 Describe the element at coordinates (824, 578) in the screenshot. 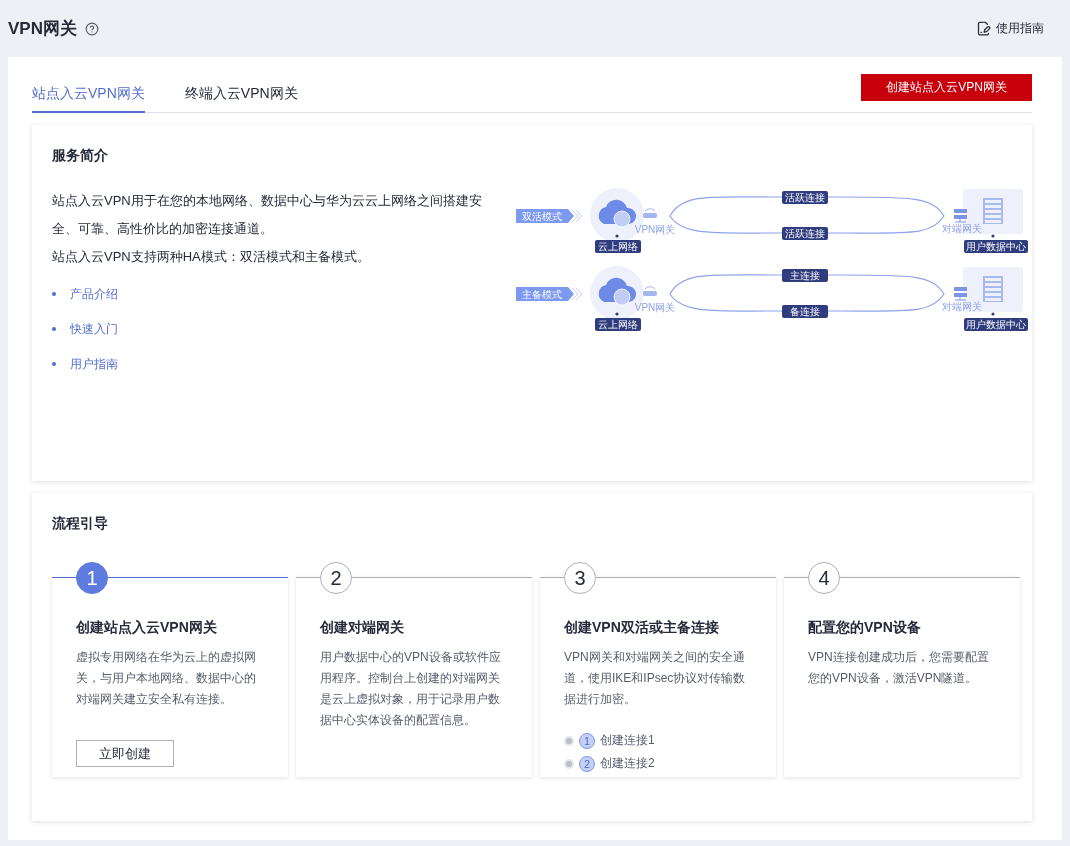

I see `step-number: 4` at that location.